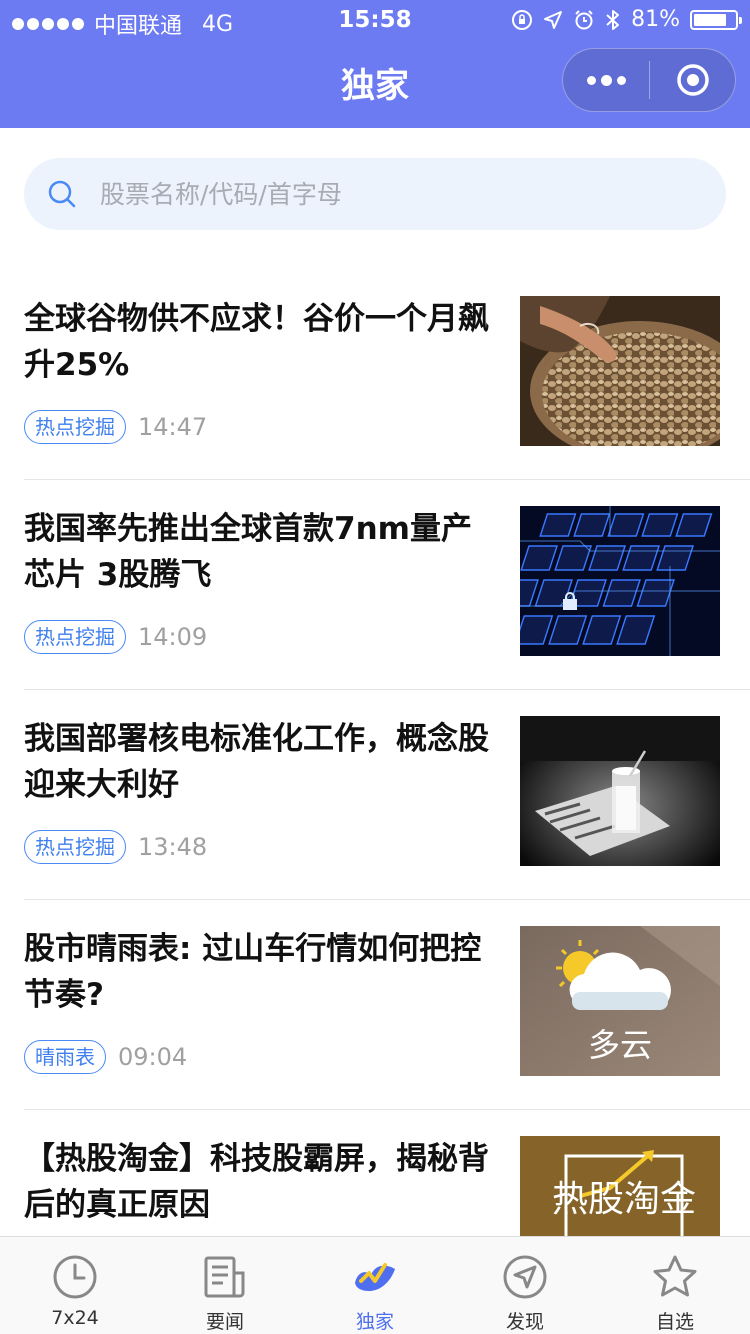 The height and width of the screenshot is (1334, 750). I want to click on grain-photo, so click(620, 371).